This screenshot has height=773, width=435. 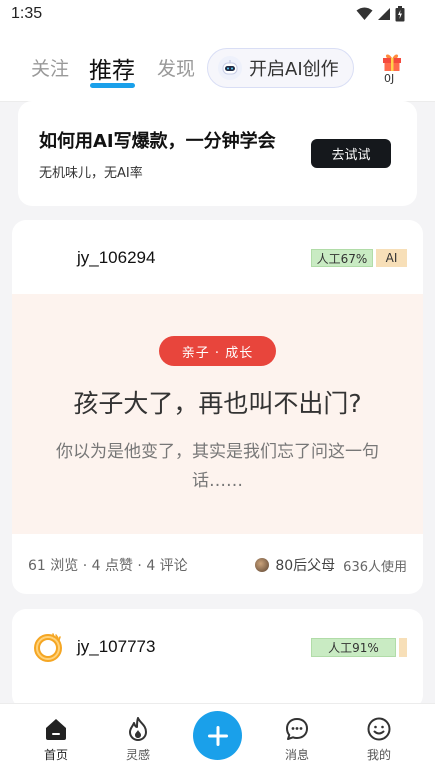 I want to click on wifi-icon, so click(x=364, y=13).